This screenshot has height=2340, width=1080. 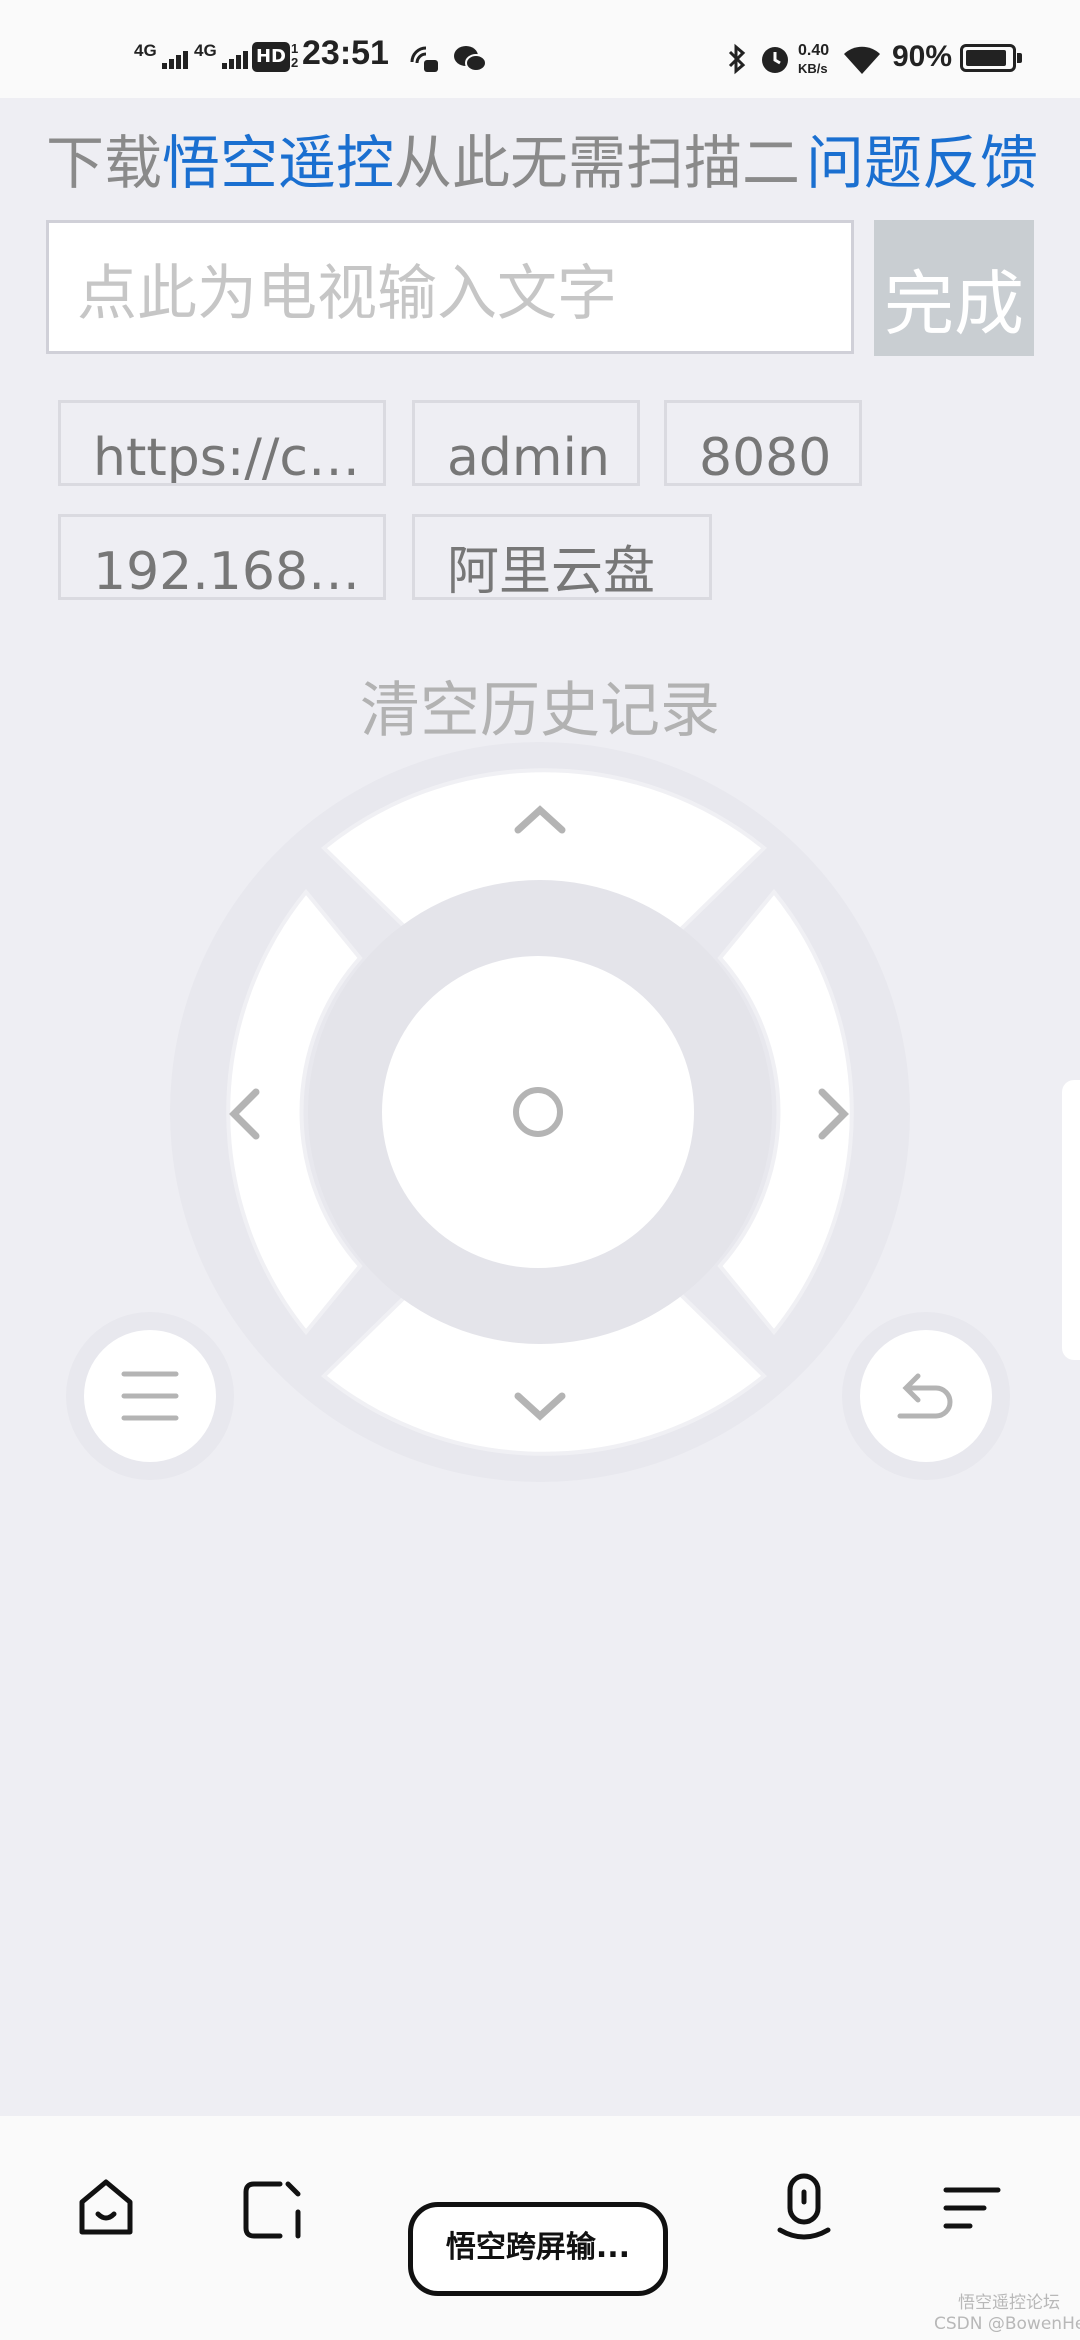 I want to click on watermark-csdn: CSDN @BowenHero, so click(x=1007, y=2324).